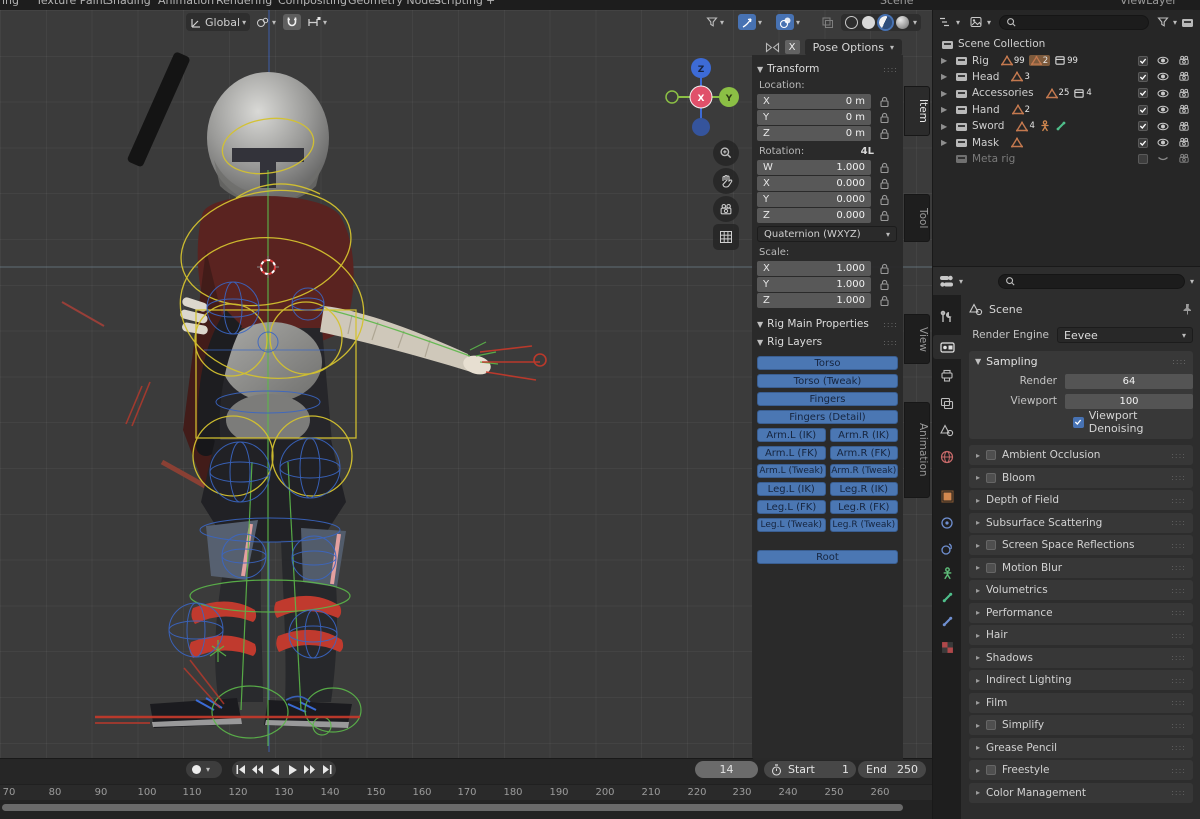 The height and width of the screenshot is (819, 1200). What do you see at coordinates (1066, 159) in the screenshot?
I see `outliner-row-meta-rig: Meta rig` at bounding box center [1066, 159].